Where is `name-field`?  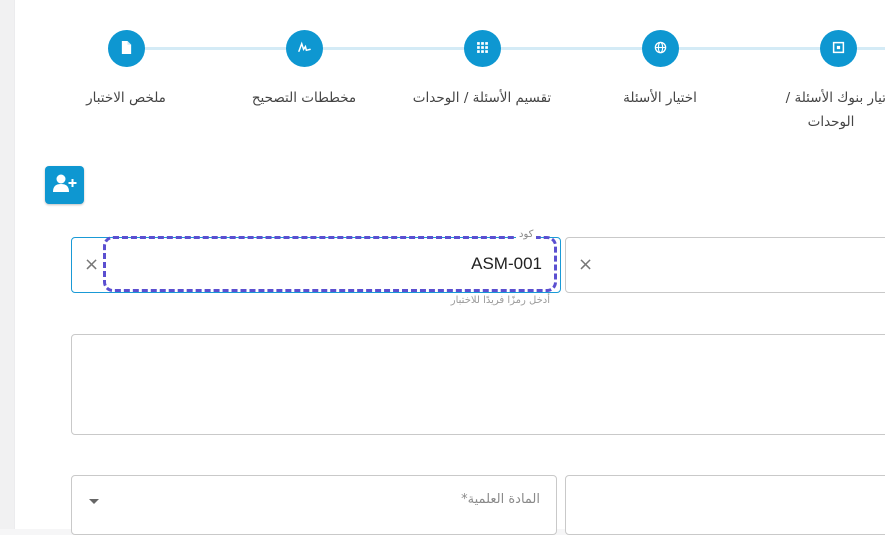
name-field is located at coordinates (725, 265).